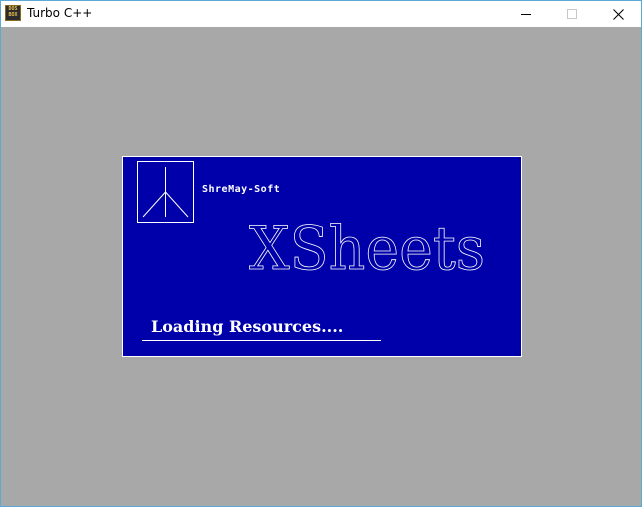 The image size is (642, 507). Describe the element at coordinates (261, 340) in the screenshot. I see `loading-underline` at that location.